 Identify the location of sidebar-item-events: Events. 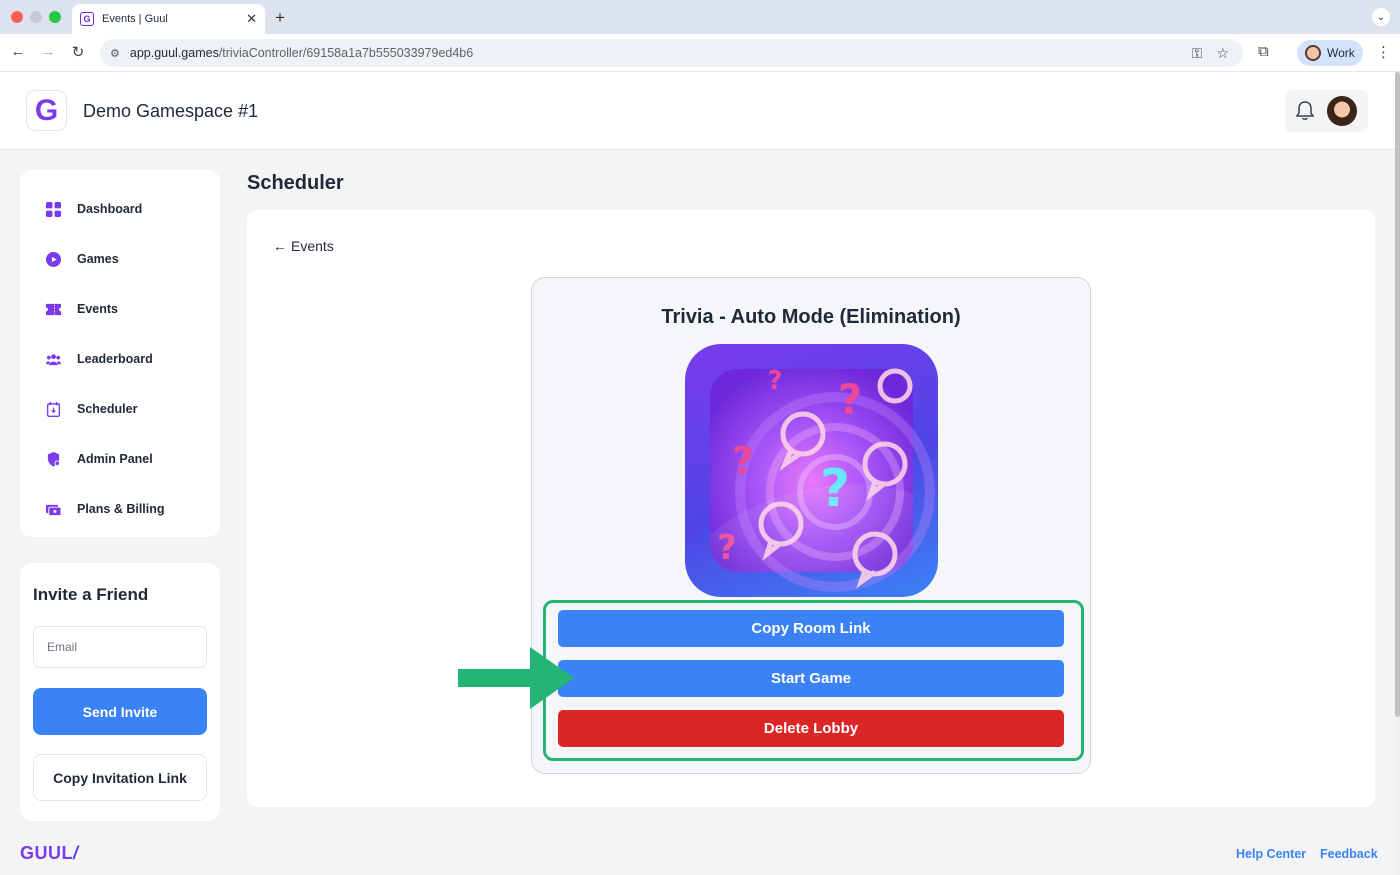
(120, 309).